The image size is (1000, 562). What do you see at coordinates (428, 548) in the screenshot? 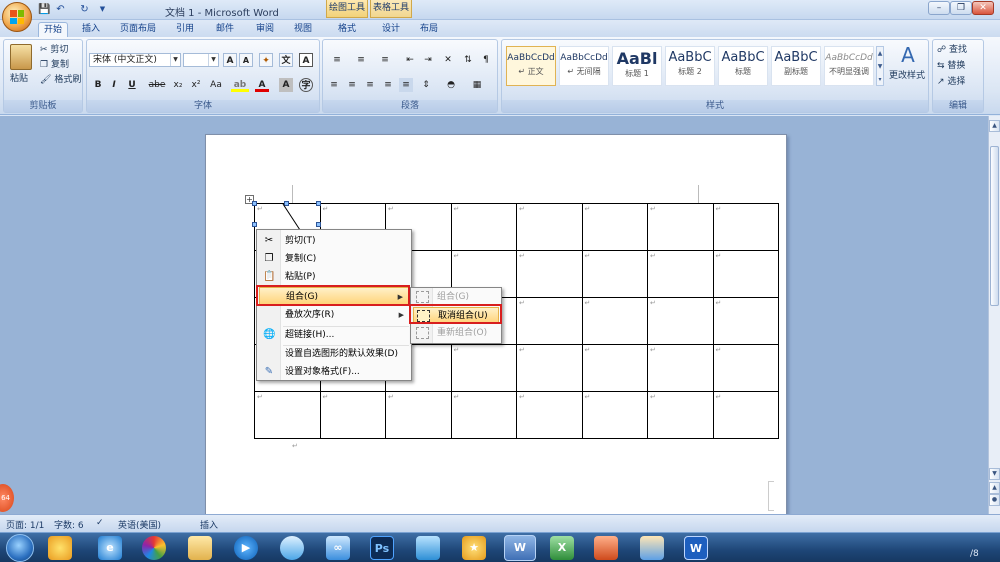
I see `bird-icon` at bounding box center [428, 548].